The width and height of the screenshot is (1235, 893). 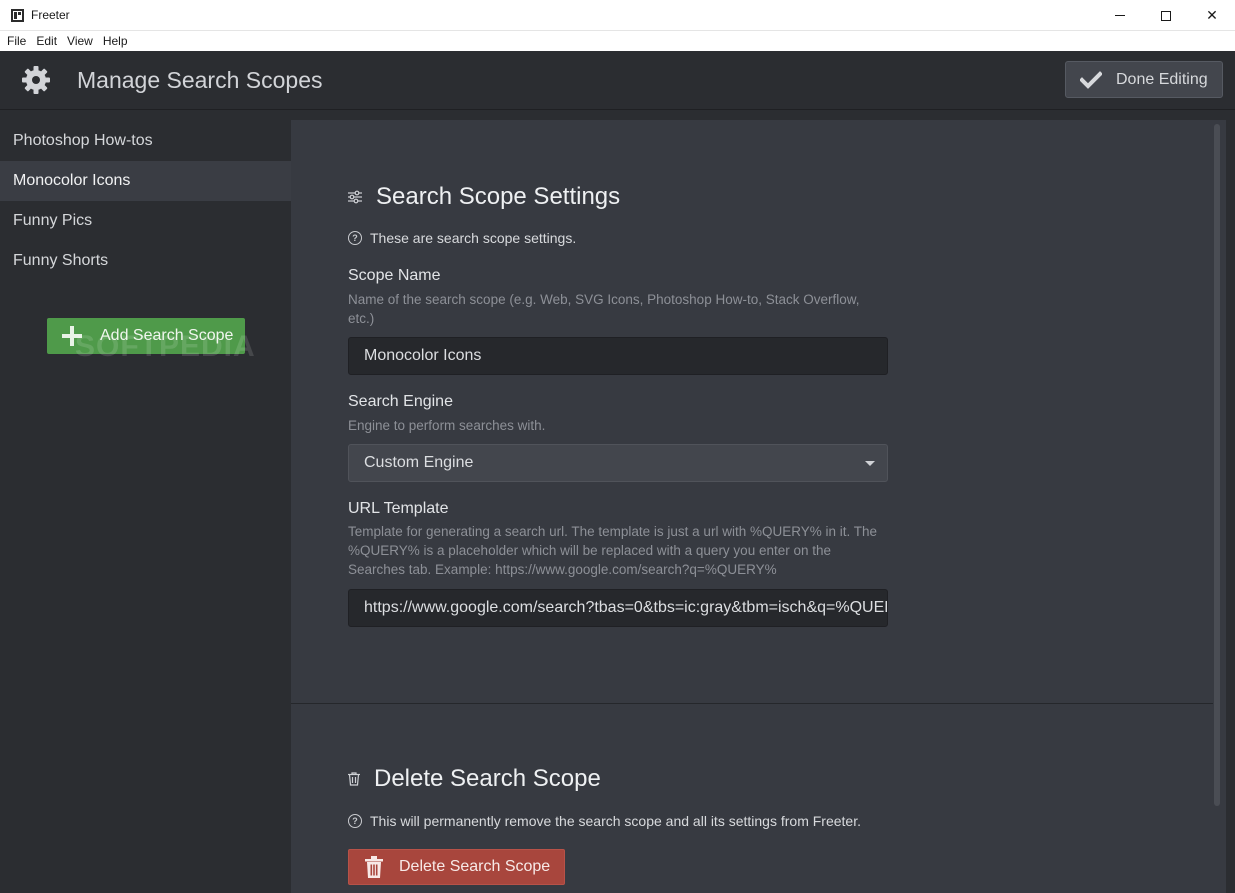 What do you see at coordinates (1091, 79) in the screenshot?
I see `checkmark-icon` at bounding box center [1091, 79].